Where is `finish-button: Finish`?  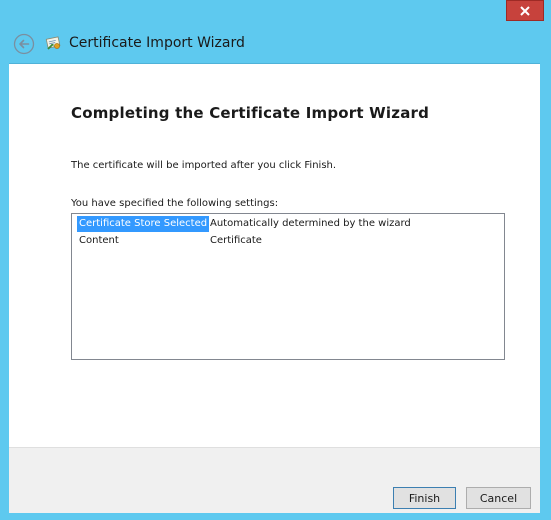
finish-button: Finish is located at coordinates (424, 498).